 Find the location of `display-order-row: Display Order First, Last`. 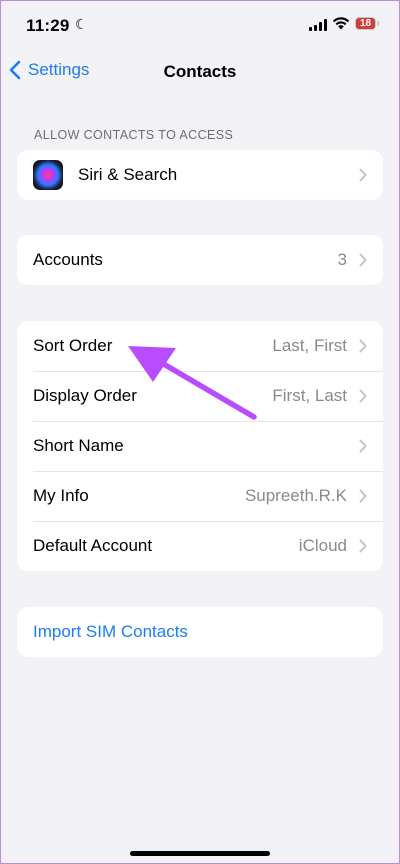

display-order-row: Display Order First, Last is located at coordinates (200, 396).